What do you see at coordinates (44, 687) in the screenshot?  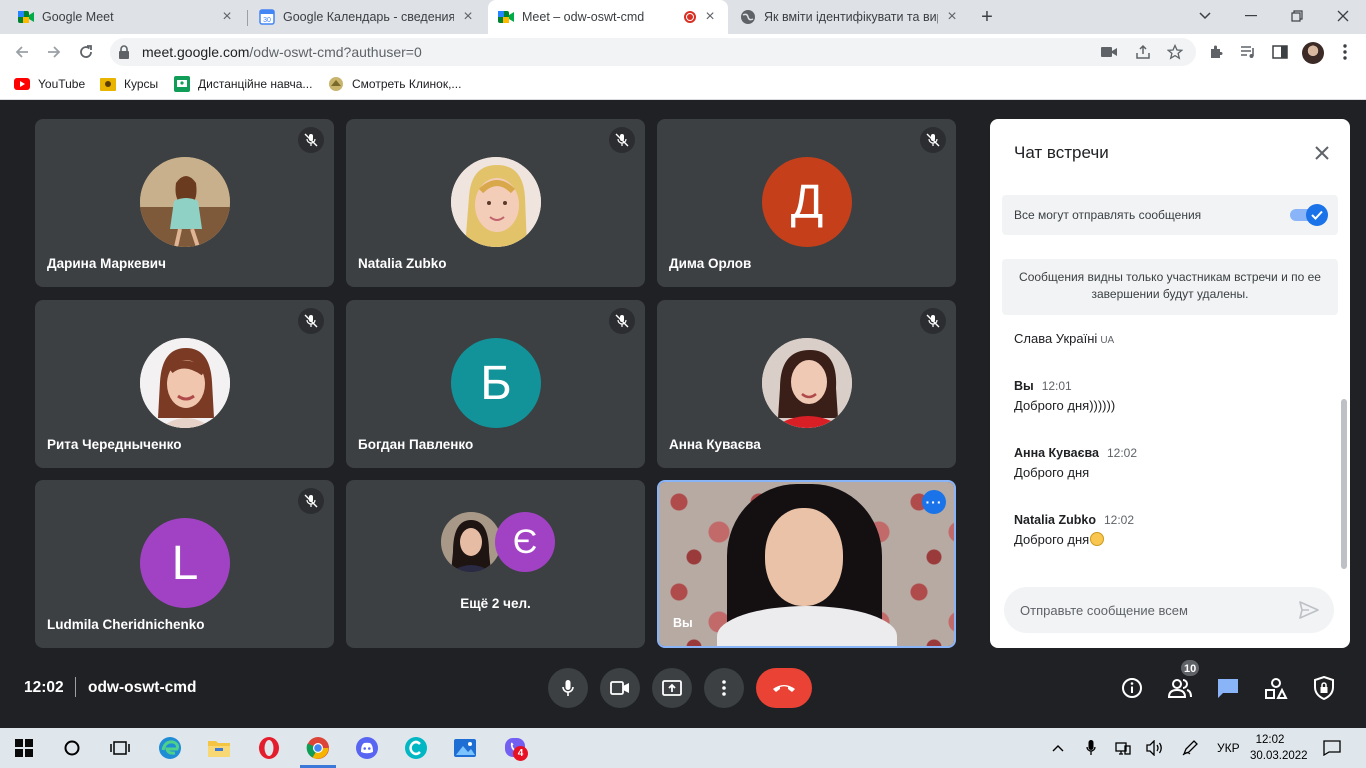 I see `meeting-clock: 12:02` at bounding box center [44, 687].